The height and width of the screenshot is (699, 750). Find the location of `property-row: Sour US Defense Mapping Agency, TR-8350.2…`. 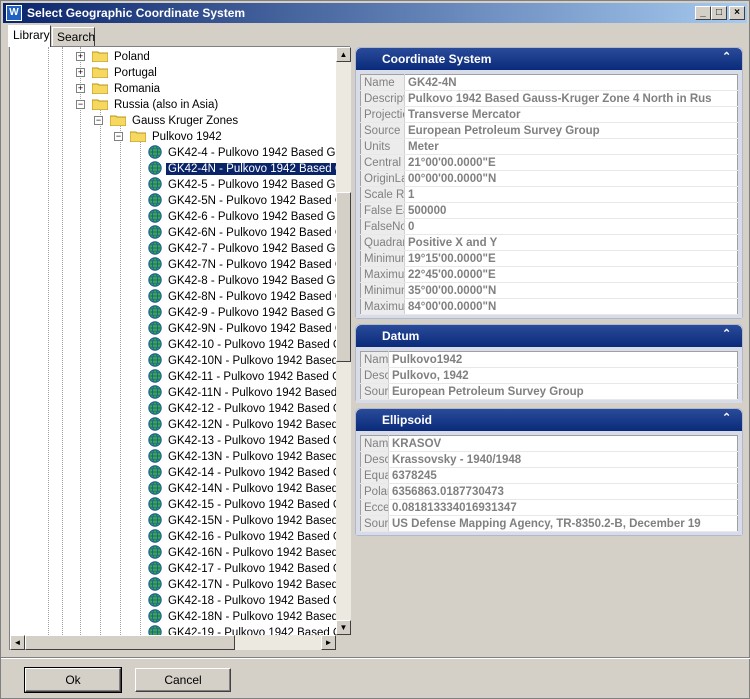

property-row: Sour US Defense Mapping Agency, TR-8350.2… is located at coordinates (549, 523).